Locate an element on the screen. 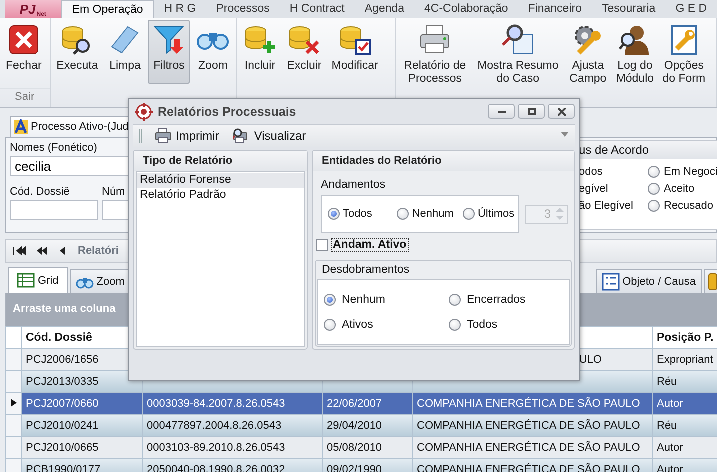  ribbon-tab: G E D is located at coordinates (691, 9).